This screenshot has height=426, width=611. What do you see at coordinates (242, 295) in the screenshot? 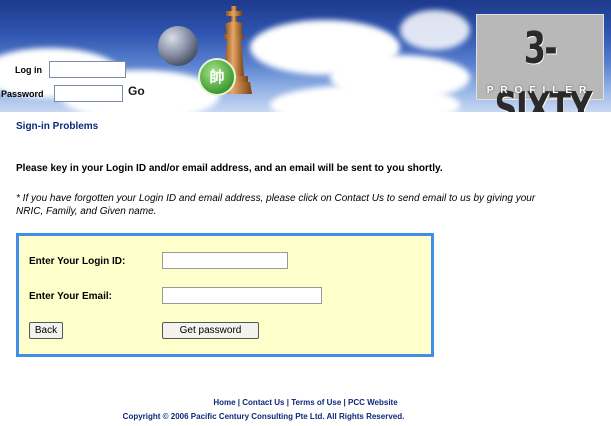
I see `email-input` at bounding box center [242, 295].